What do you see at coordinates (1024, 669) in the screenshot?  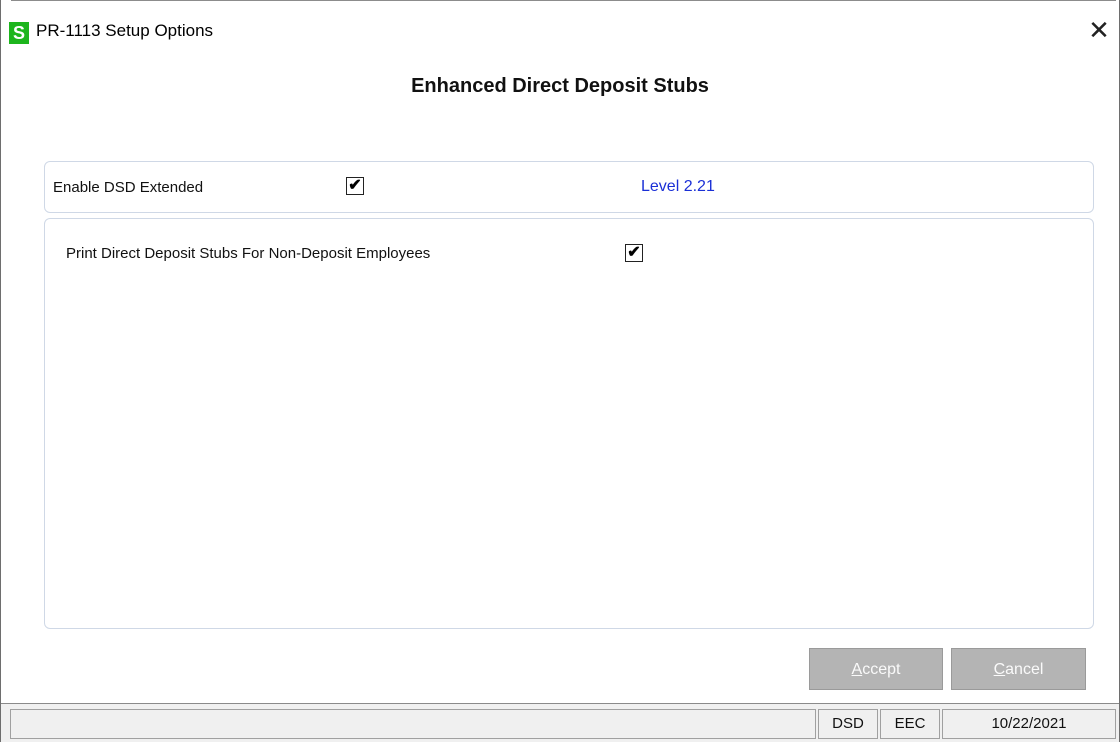 I see `cancel-label: ancel` at bounding box center [1024, 669].